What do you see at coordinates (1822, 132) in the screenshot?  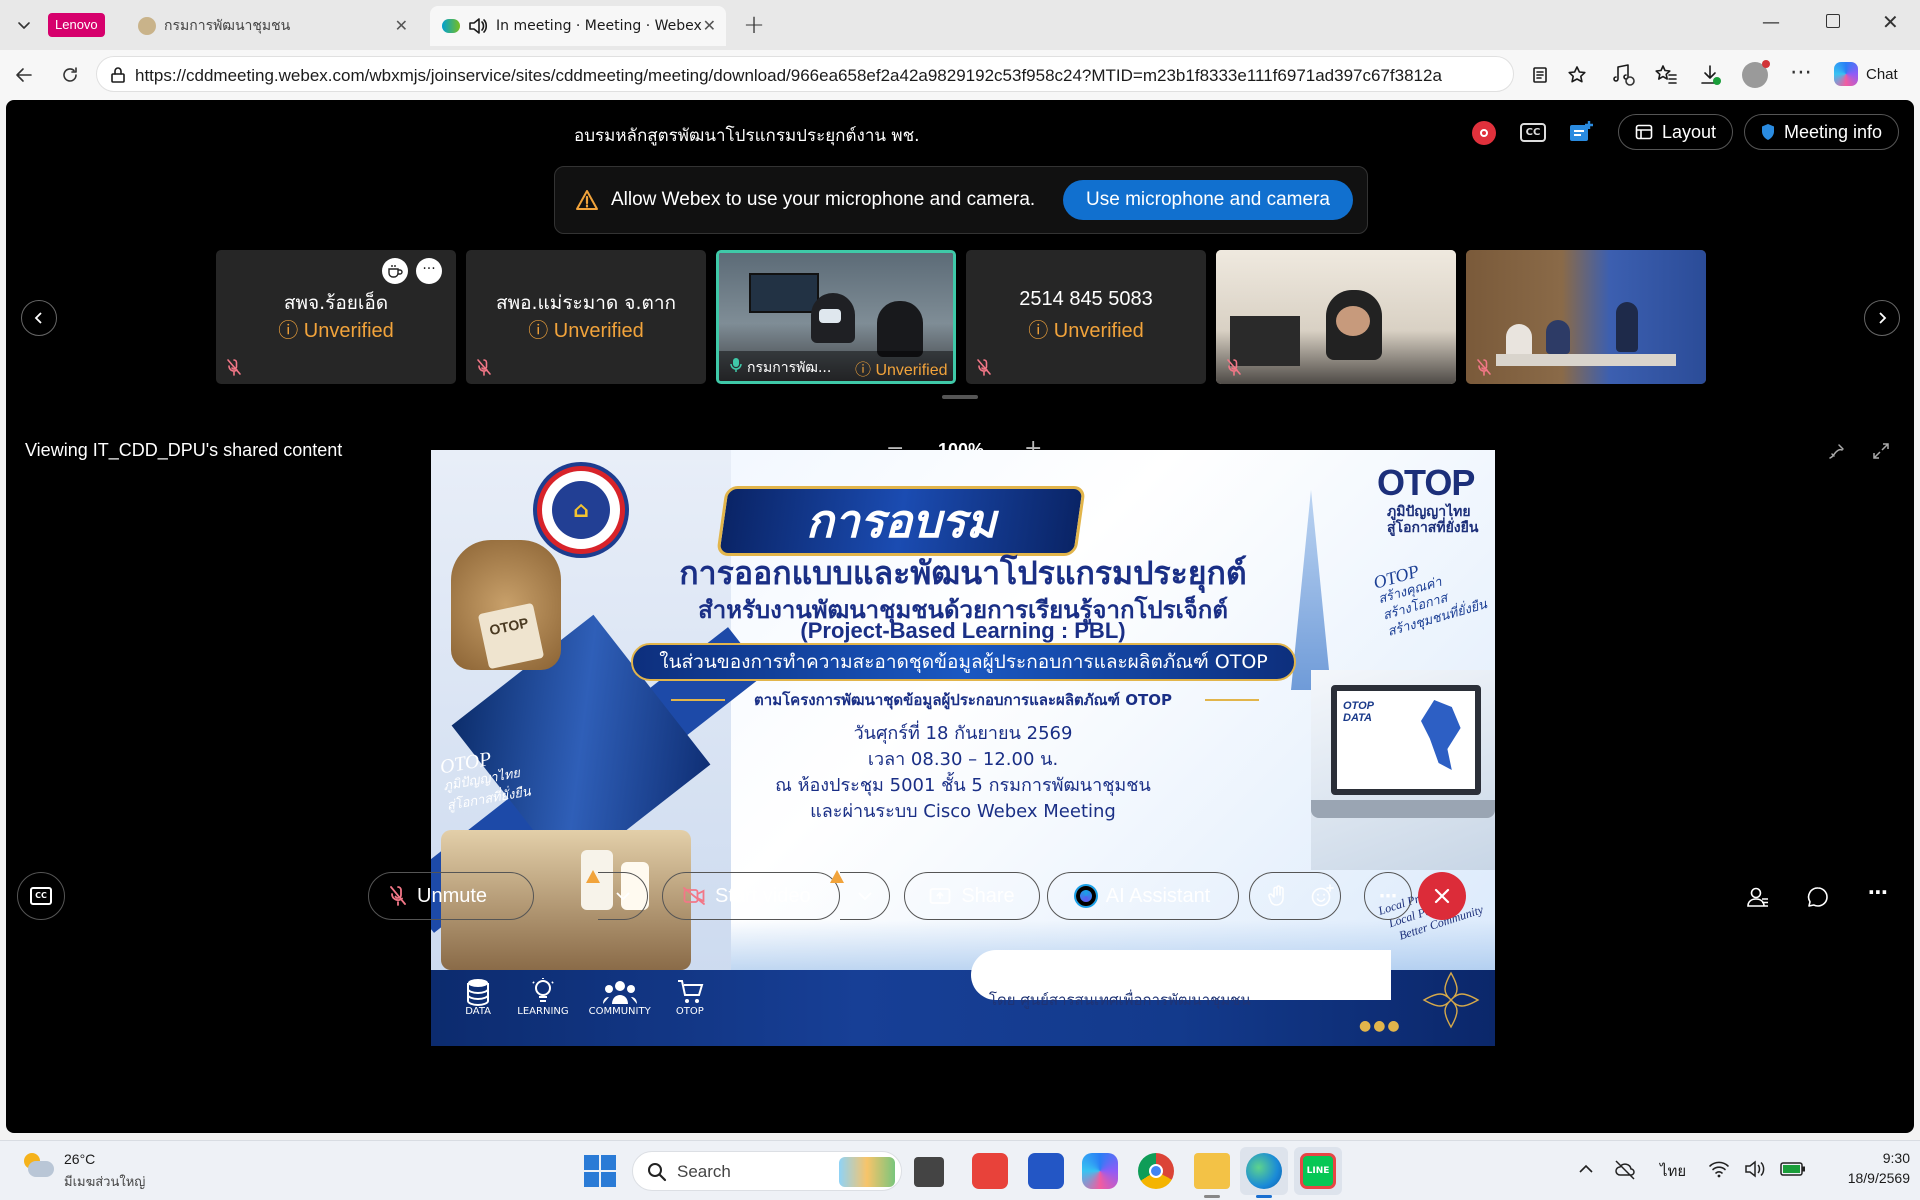 I see `meeting-info-button: Meeting info` at bounding box center [1822, 132].